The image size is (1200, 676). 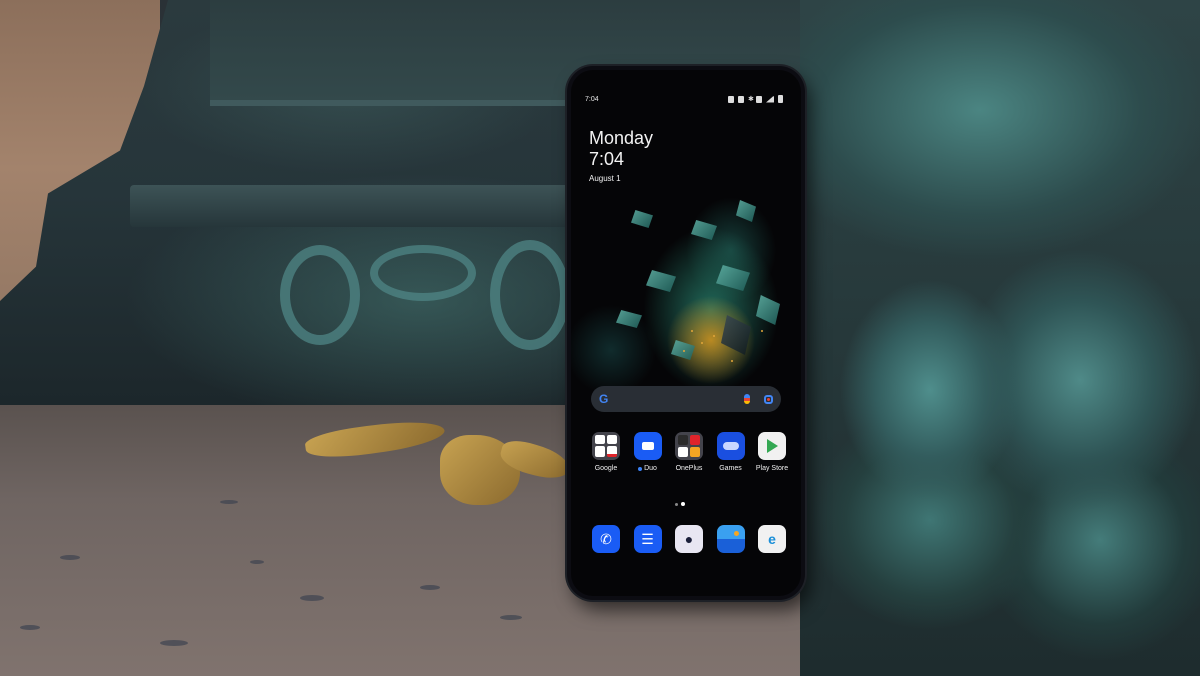 I want to click on google-search-bar: G, so click(x=686, y=399).